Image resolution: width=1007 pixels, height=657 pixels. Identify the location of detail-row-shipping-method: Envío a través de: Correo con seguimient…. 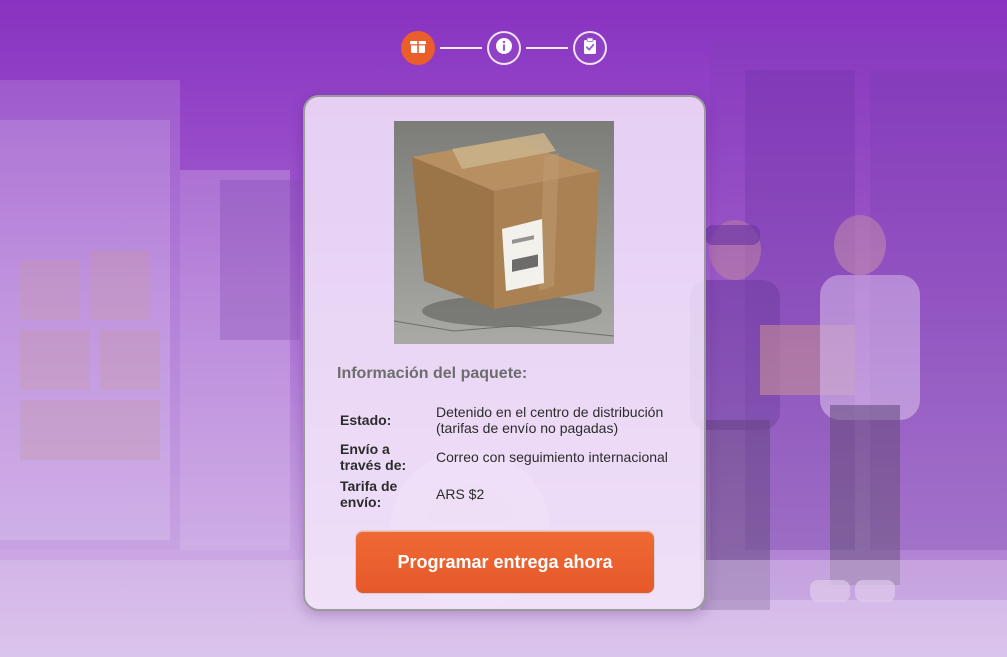
(510, 457).